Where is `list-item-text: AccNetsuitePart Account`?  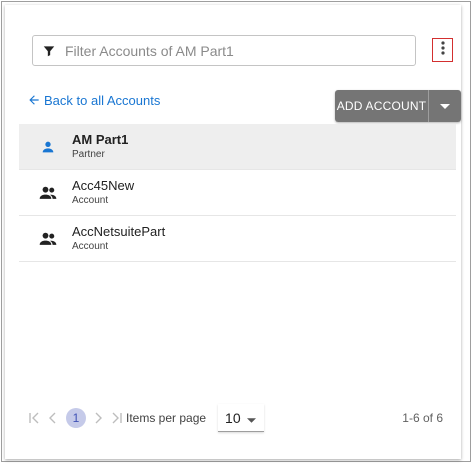 list-item-text: AccNetsuitePart Account is located at coordinates (118, 238).